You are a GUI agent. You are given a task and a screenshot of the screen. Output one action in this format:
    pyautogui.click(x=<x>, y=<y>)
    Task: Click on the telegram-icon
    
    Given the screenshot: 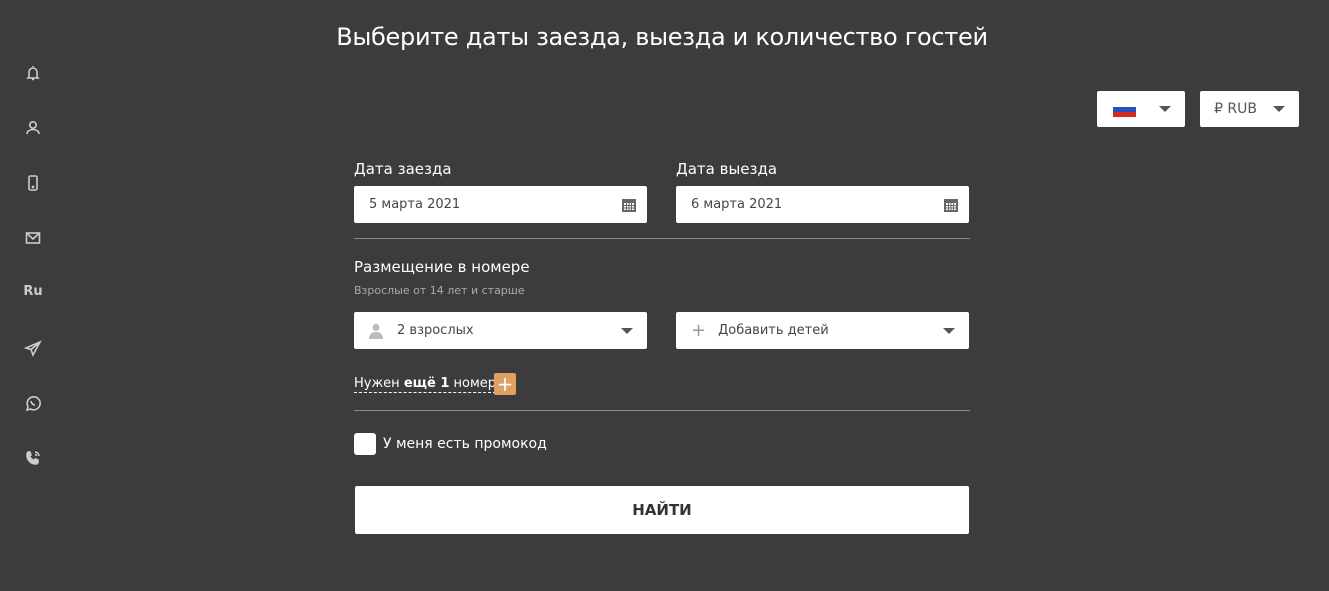 What is the action you would take?
    pyautogui.click(x=33, y=366)
    